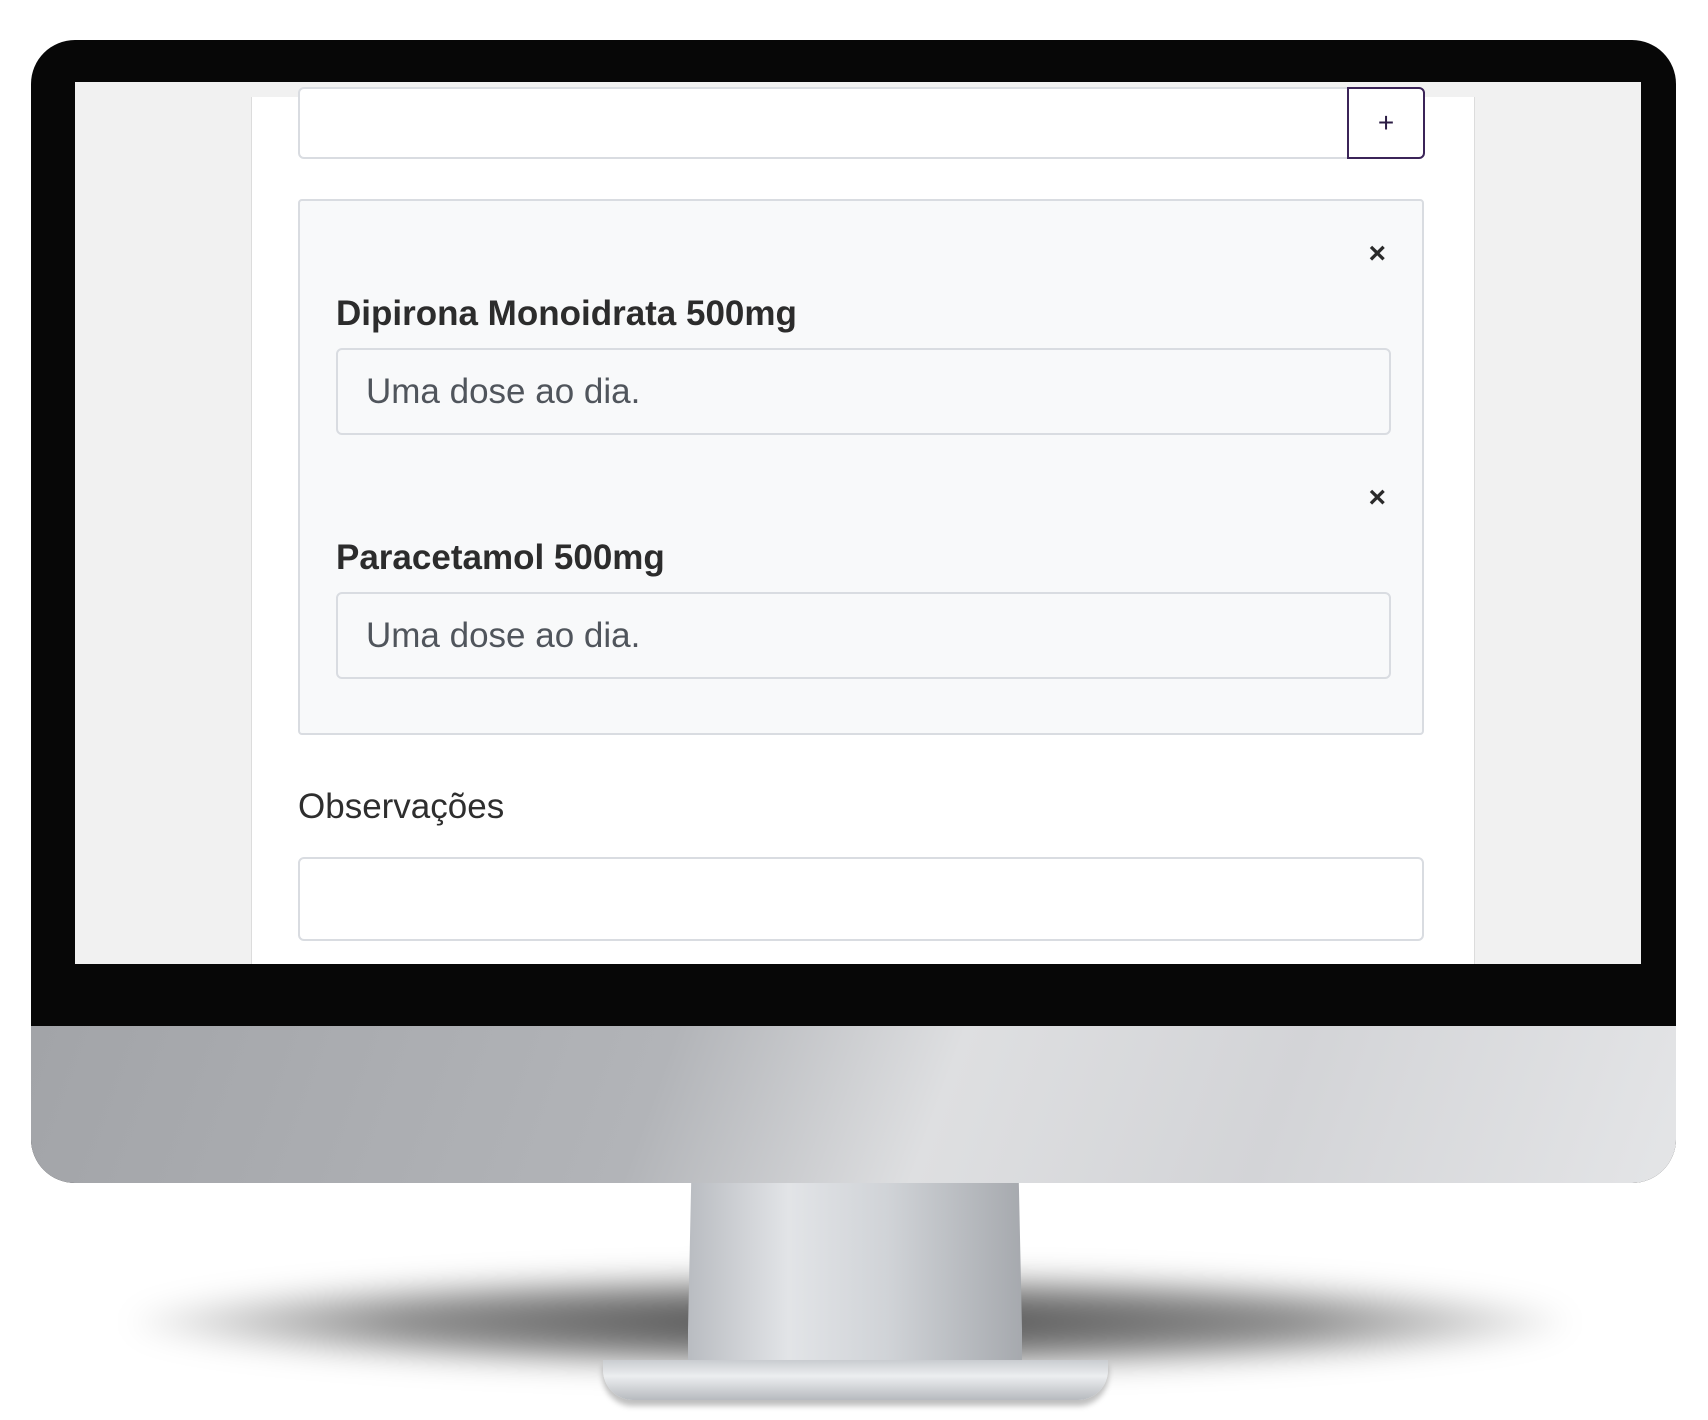 This screenshot has width=1708, height=1420. What do you see at coordinates (855, 1380) in the screenshot?
I see `monitor-stand-base` at bounding box center [855, 1380].